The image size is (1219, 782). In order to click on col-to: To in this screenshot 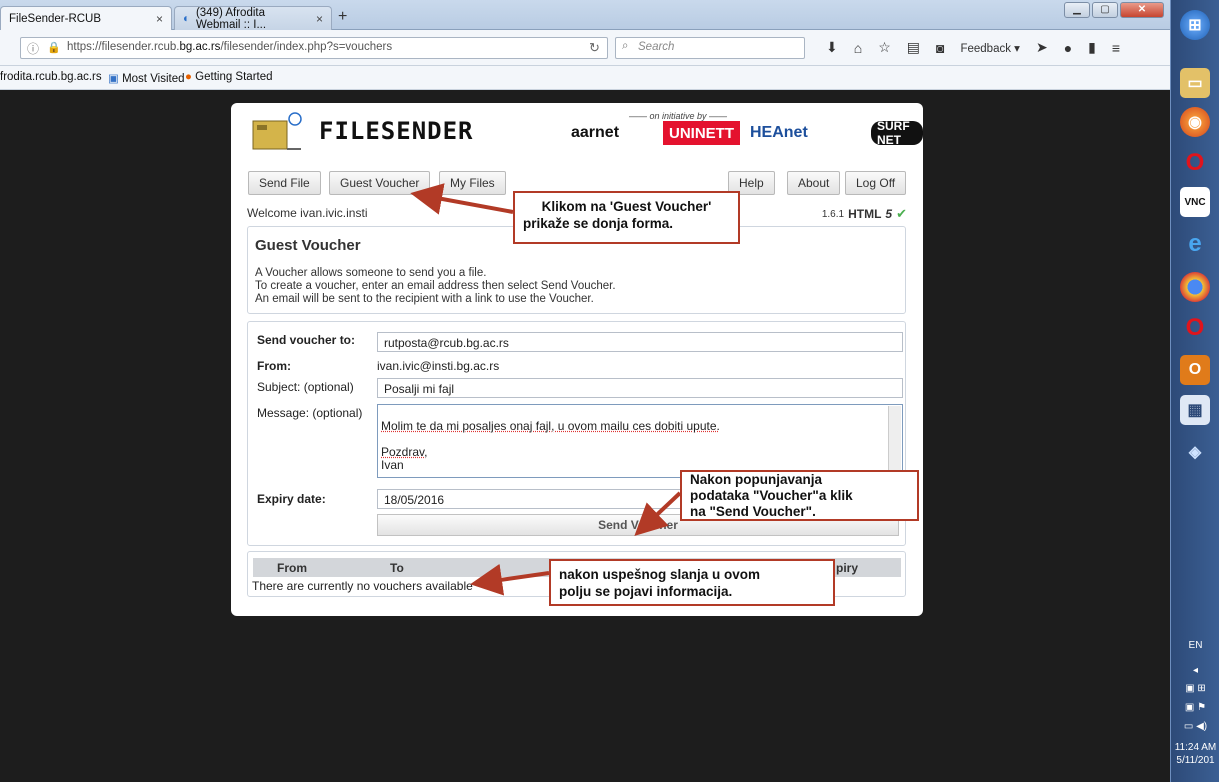, I will do `click(397, 568)`.